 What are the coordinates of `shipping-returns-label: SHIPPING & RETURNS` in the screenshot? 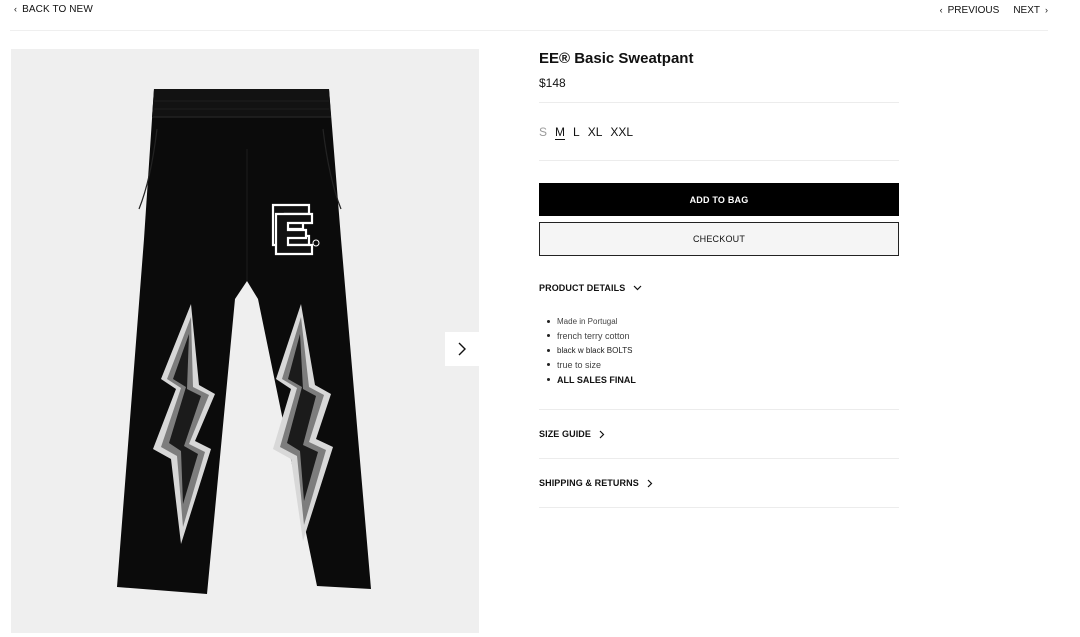 It's located at (589, 483).